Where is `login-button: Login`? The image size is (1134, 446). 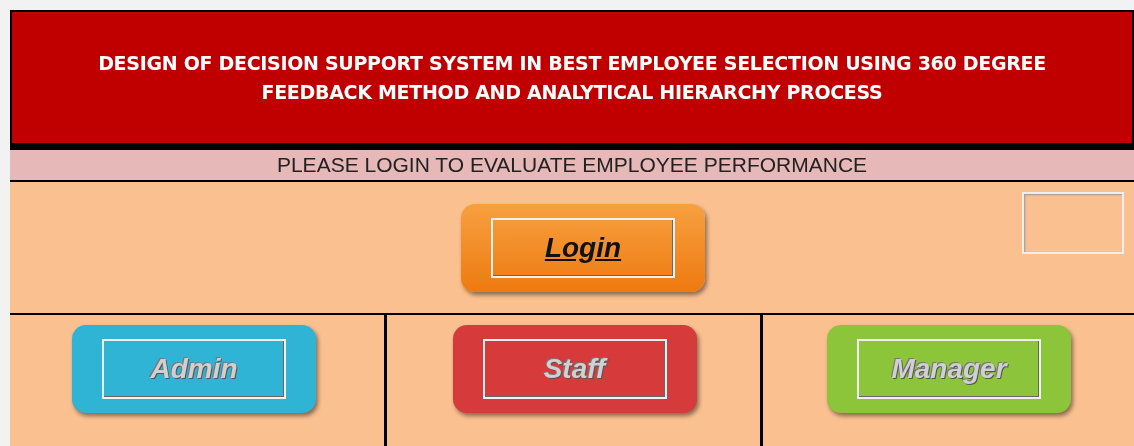 login-button: Login is located at coordinates (583, 247).